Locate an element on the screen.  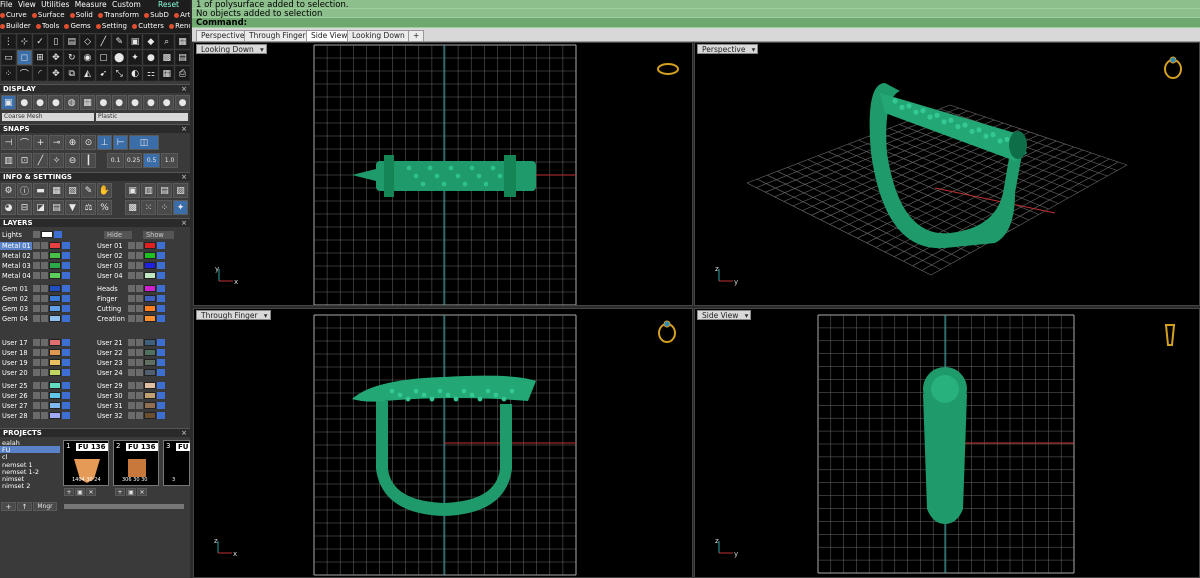
xray-icon: ◍ is located at coordinates (72, 102).